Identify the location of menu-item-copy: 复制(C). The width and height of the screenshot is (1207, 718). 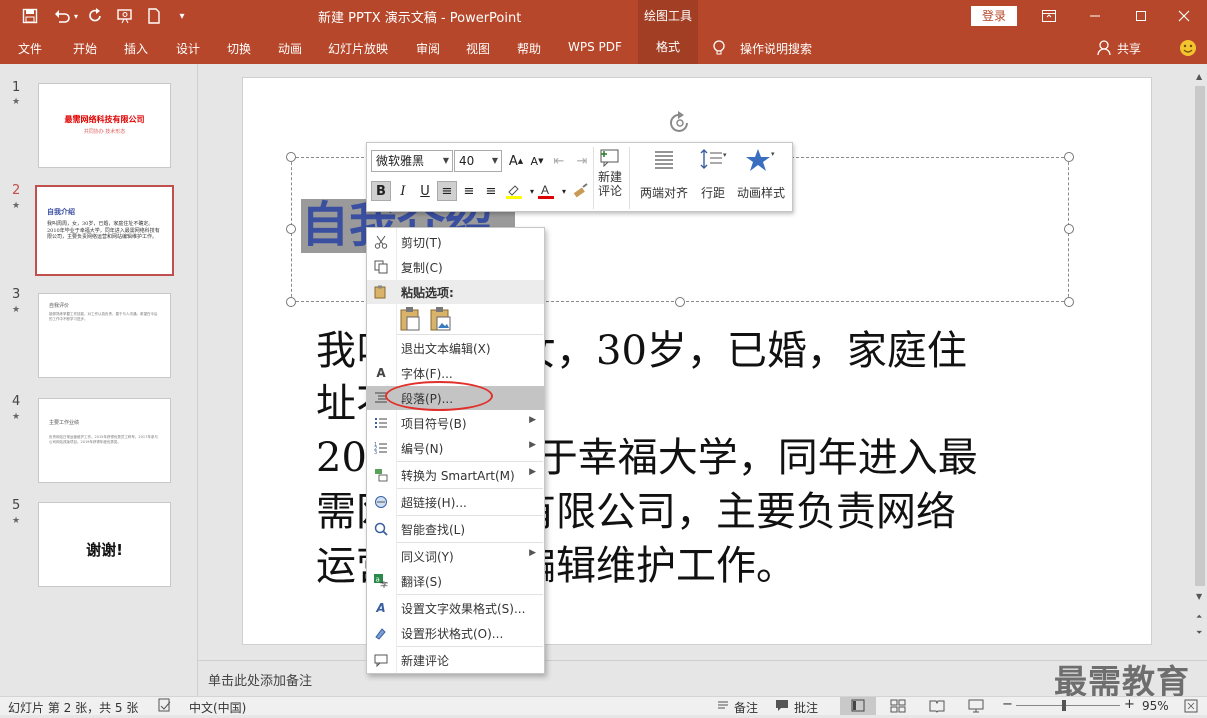
(455, 267).